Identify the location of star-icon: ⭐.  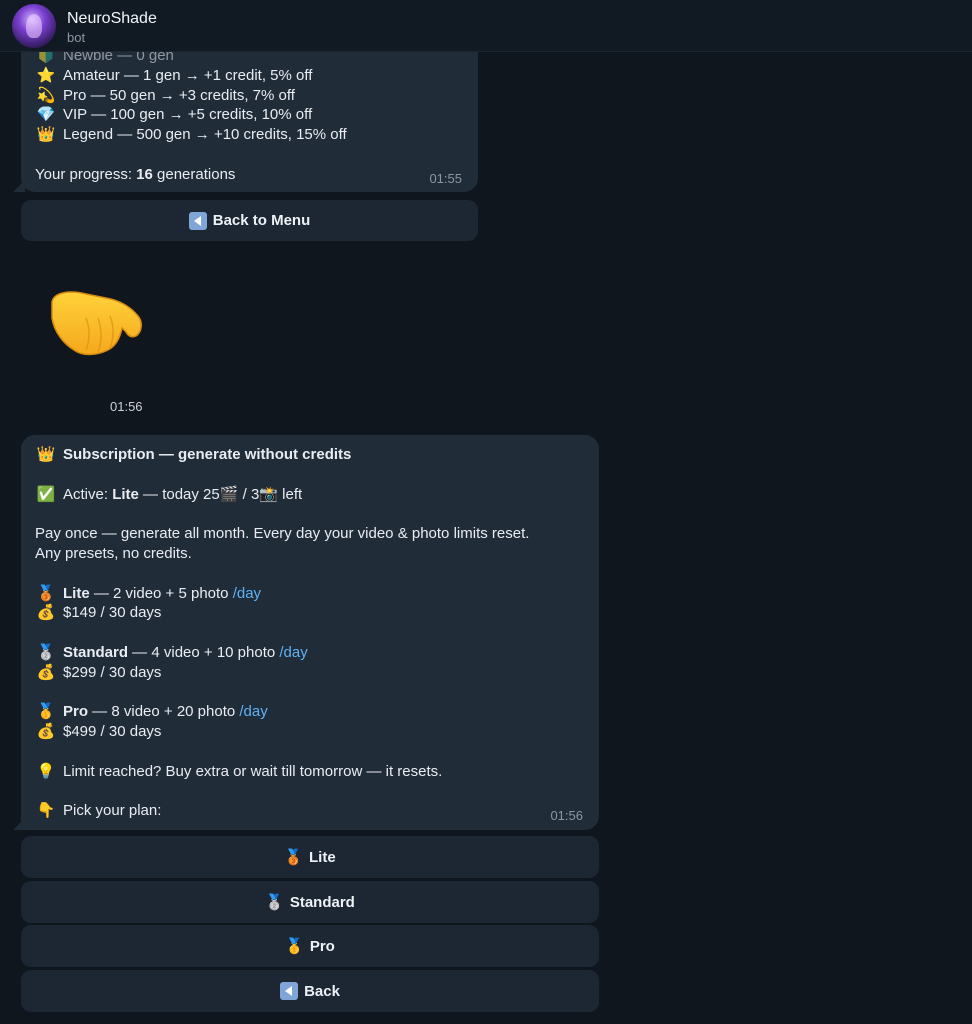
(46, 75).